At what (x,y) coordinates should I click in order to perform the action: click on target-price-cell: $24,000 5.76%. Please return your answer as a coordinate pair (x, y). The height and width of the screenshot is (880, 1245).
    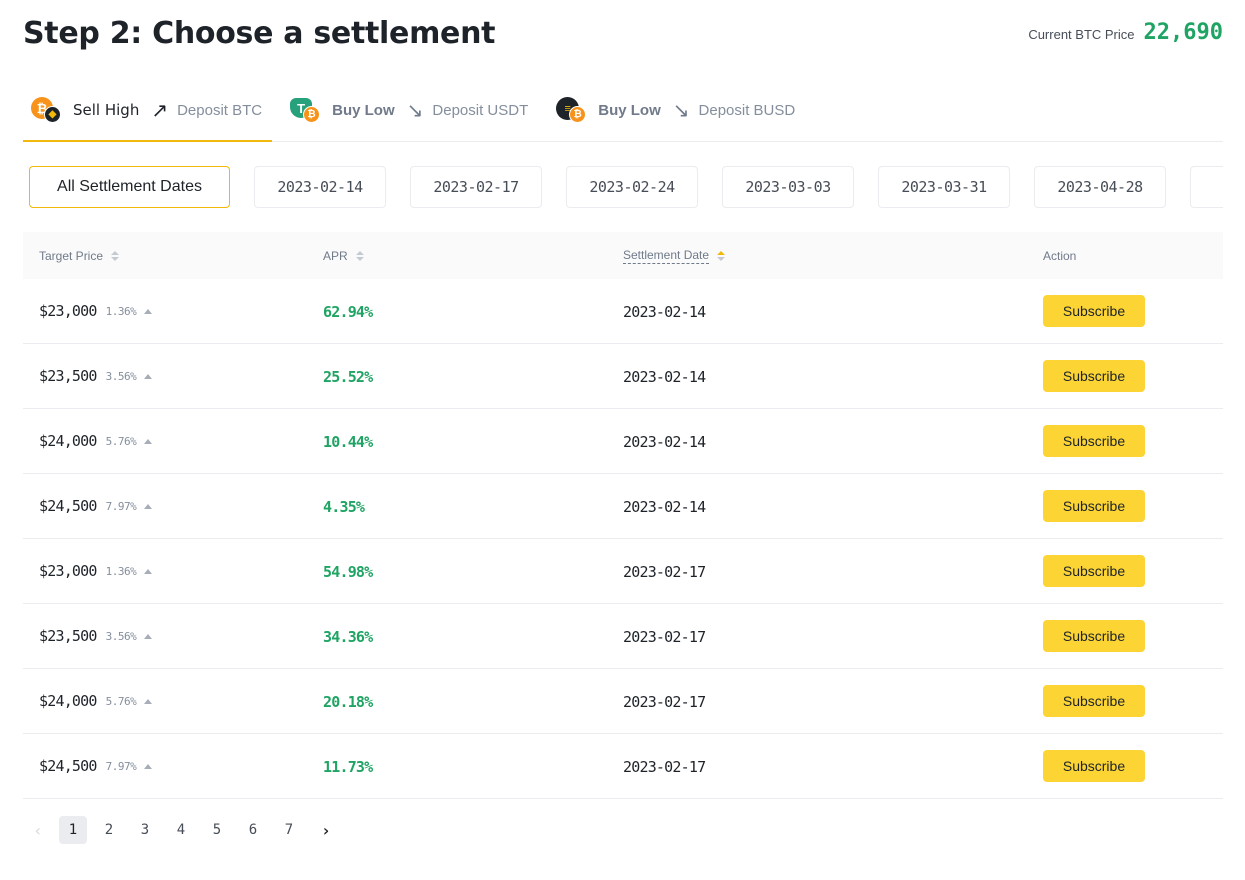
    Looking at the image, I should click on (173, 701).